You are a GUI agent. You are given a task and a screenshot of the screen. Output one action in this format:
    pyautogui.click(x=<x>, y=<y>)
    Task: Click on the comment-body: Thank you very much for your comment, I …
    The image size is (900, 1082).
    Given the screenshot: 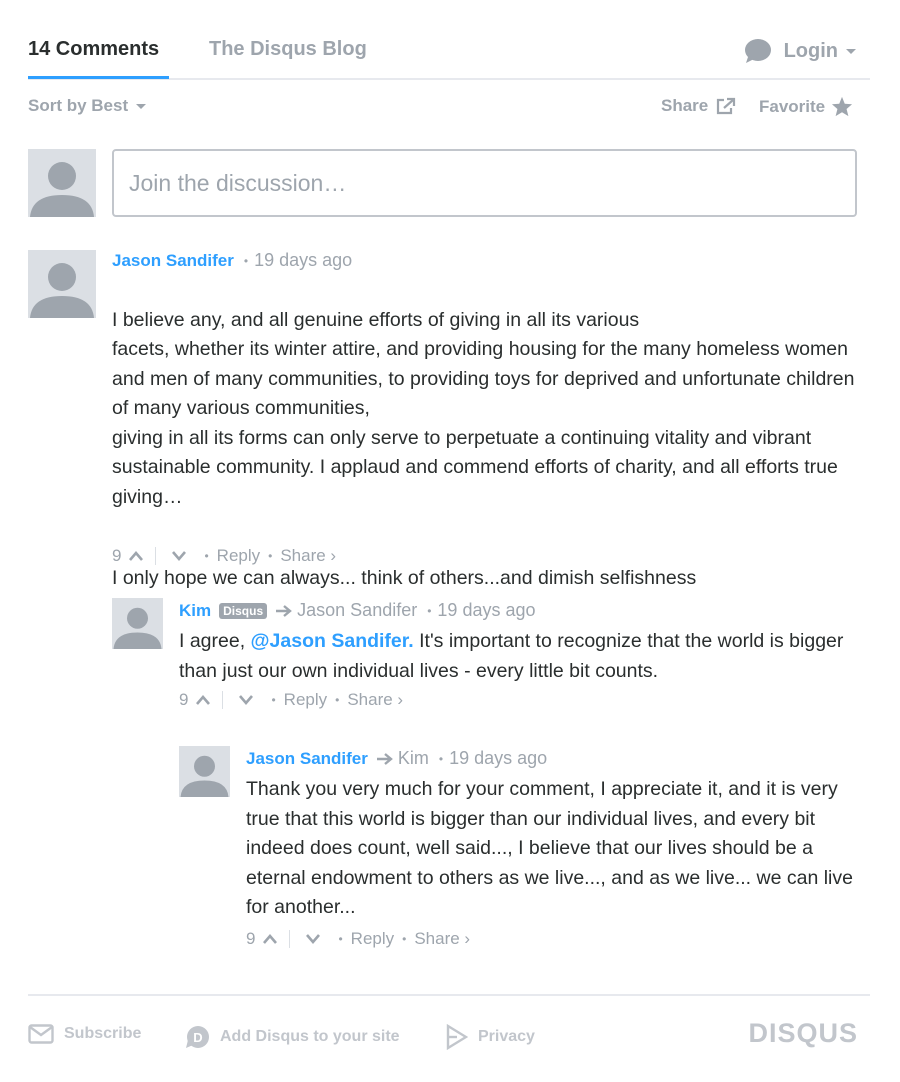 What is the action you would take?
    pyautogui.click(x=551, y=849)
    